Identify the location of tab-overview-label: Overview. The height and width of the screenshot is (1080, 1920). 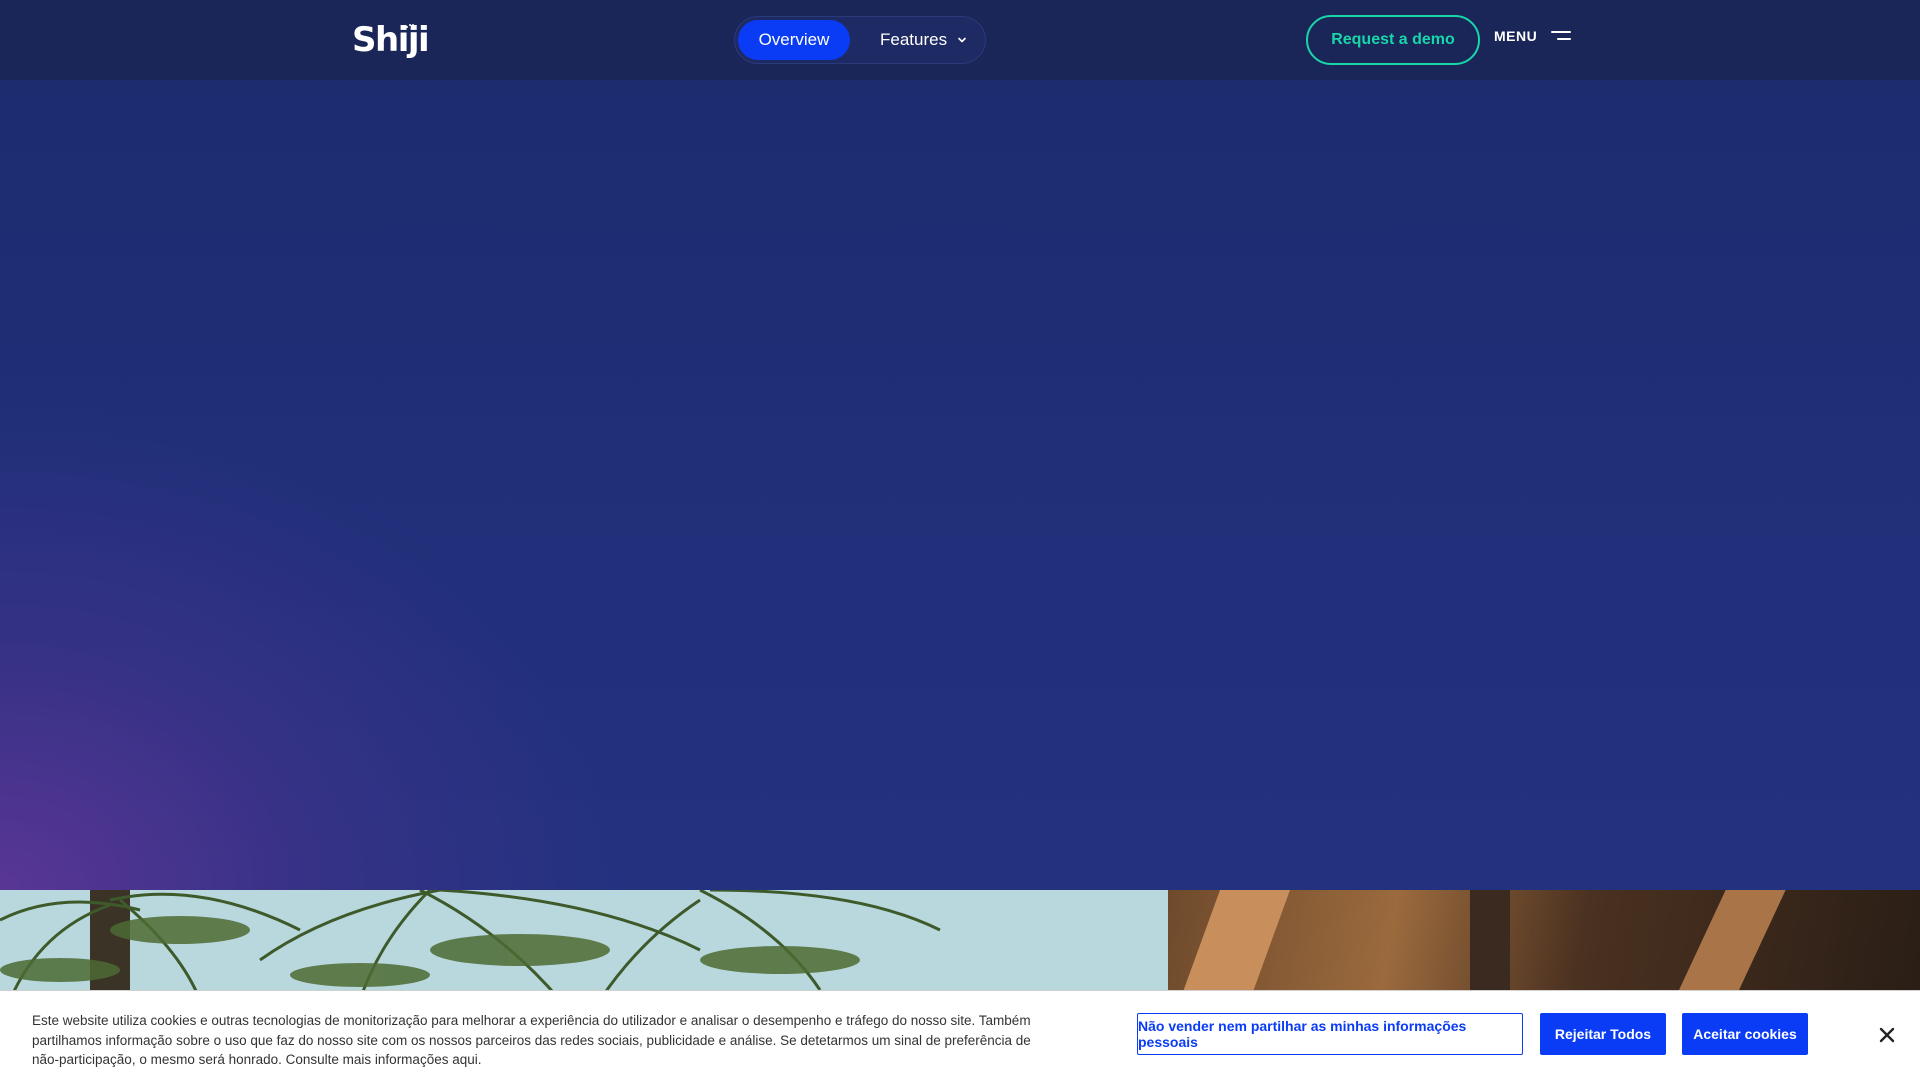
(794, 39).